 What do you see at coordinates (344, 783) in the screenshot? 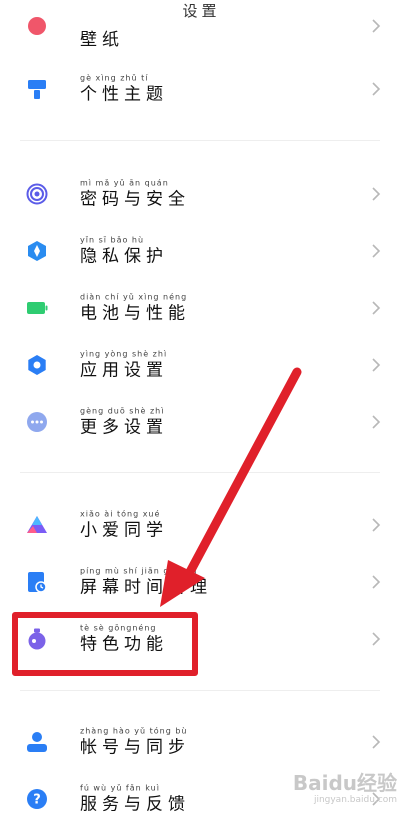
I see `watermark-logo: Baidu经验` at bounding box center [344, 783].